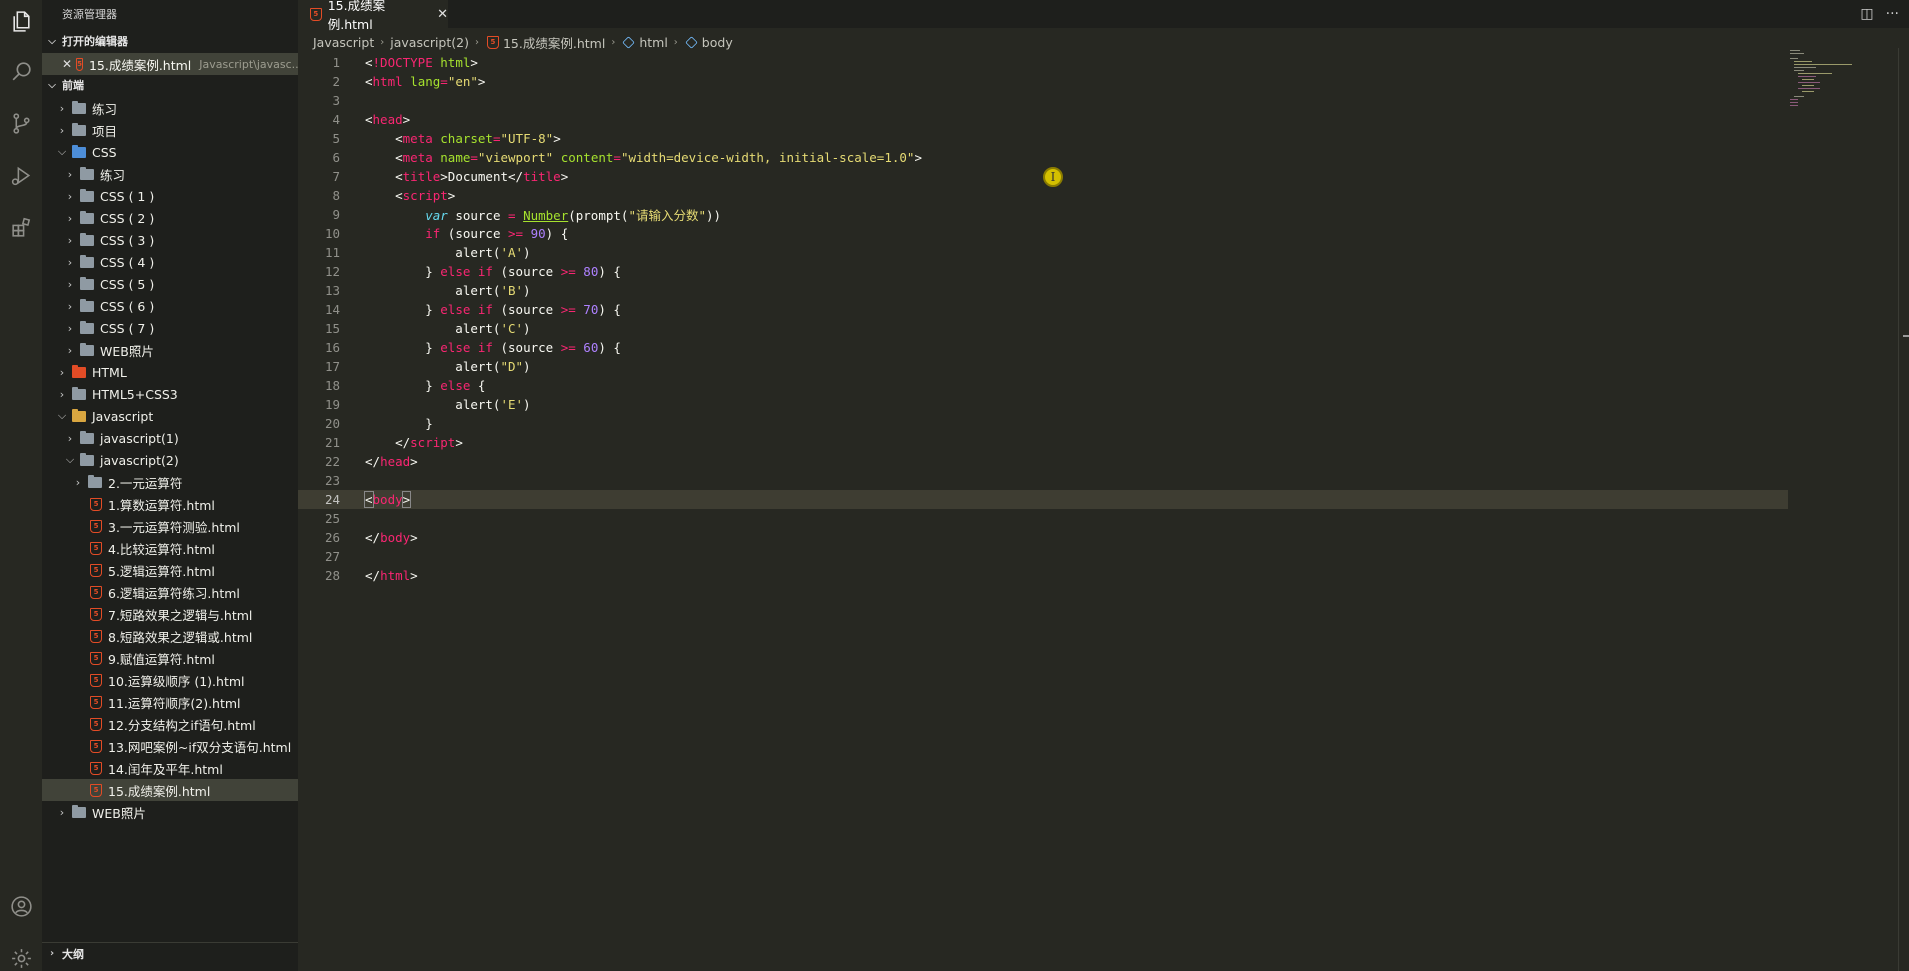  I want to click on code-line: 15 alert('C'), so click(1043, 328).